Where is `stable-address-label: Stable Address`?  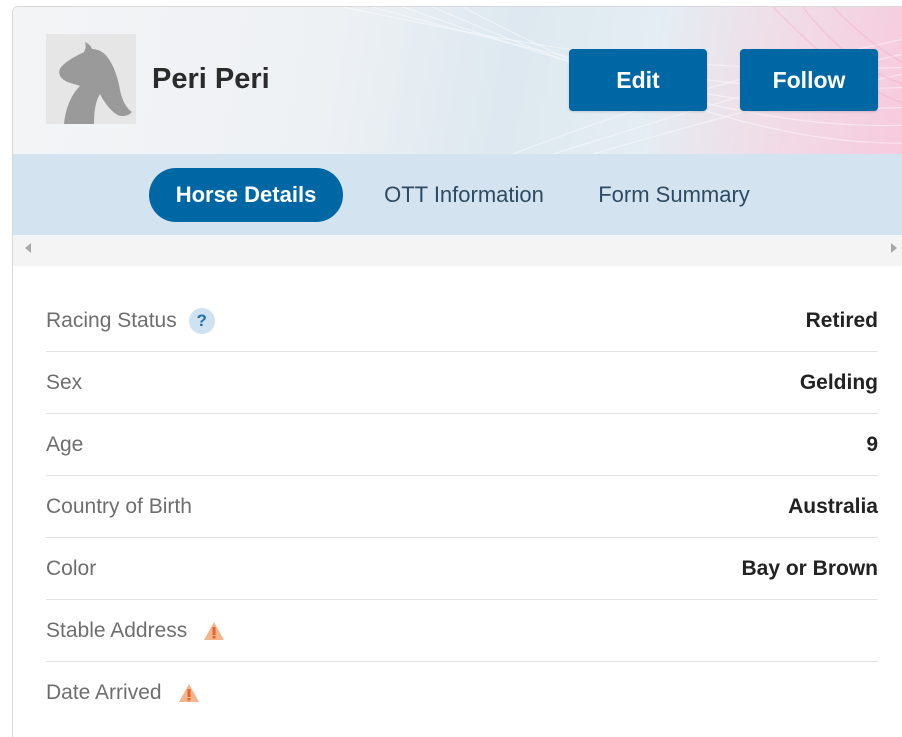 stable-address-label: Stable Address is located at coordinates (117, 630).